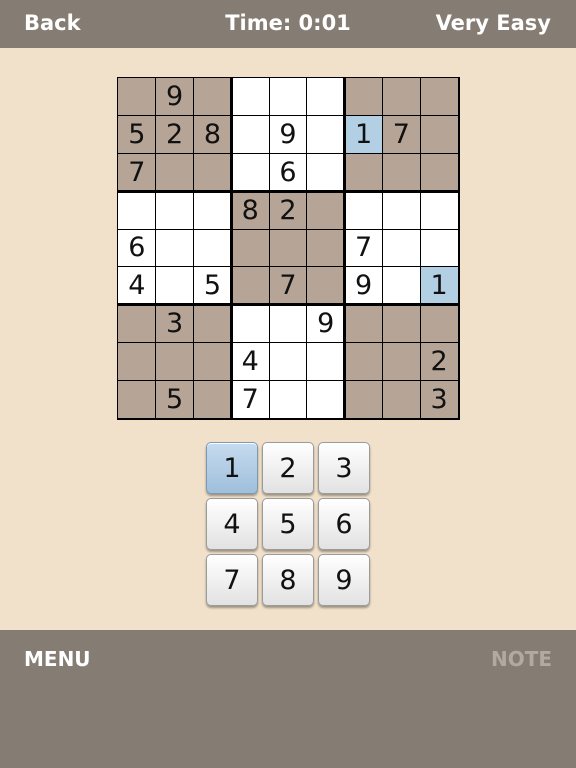 Image resolution: width=576 pixels, height=768 pixels. Describe the element at coordinates (363, 134) in the screenshot. I see `cell-r2-c7: 1` at that location.